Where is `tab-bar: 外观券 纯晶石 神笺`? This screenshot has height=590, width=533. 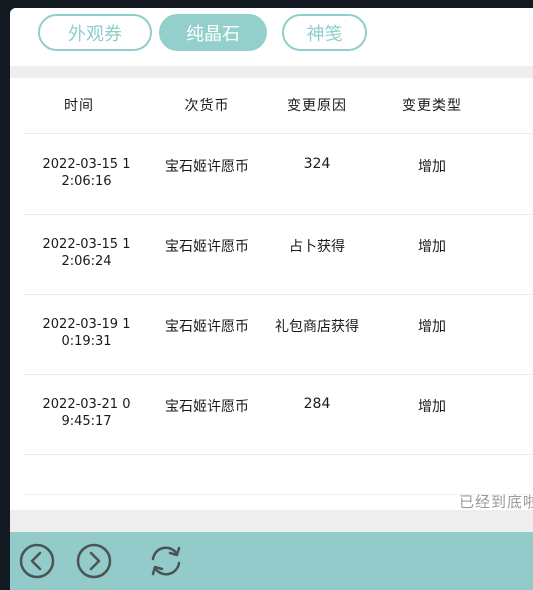
tab-bar: 外观券 纯晶石 神笺 is located at coordinates (271, 38).